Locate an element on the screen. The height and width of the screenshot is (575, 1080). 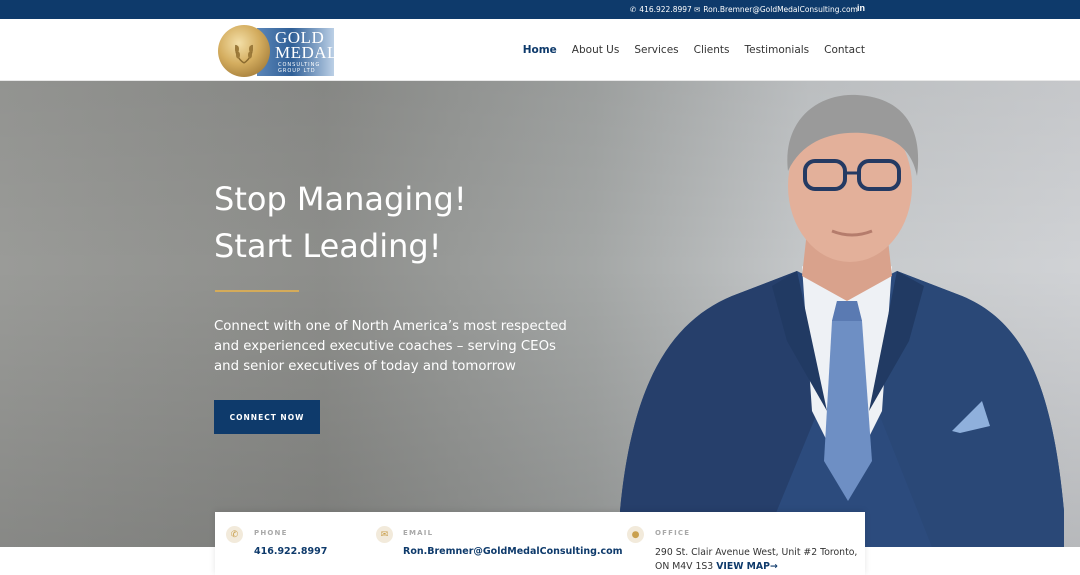
nav-item-home: Home is located at coordinates (540, 50).